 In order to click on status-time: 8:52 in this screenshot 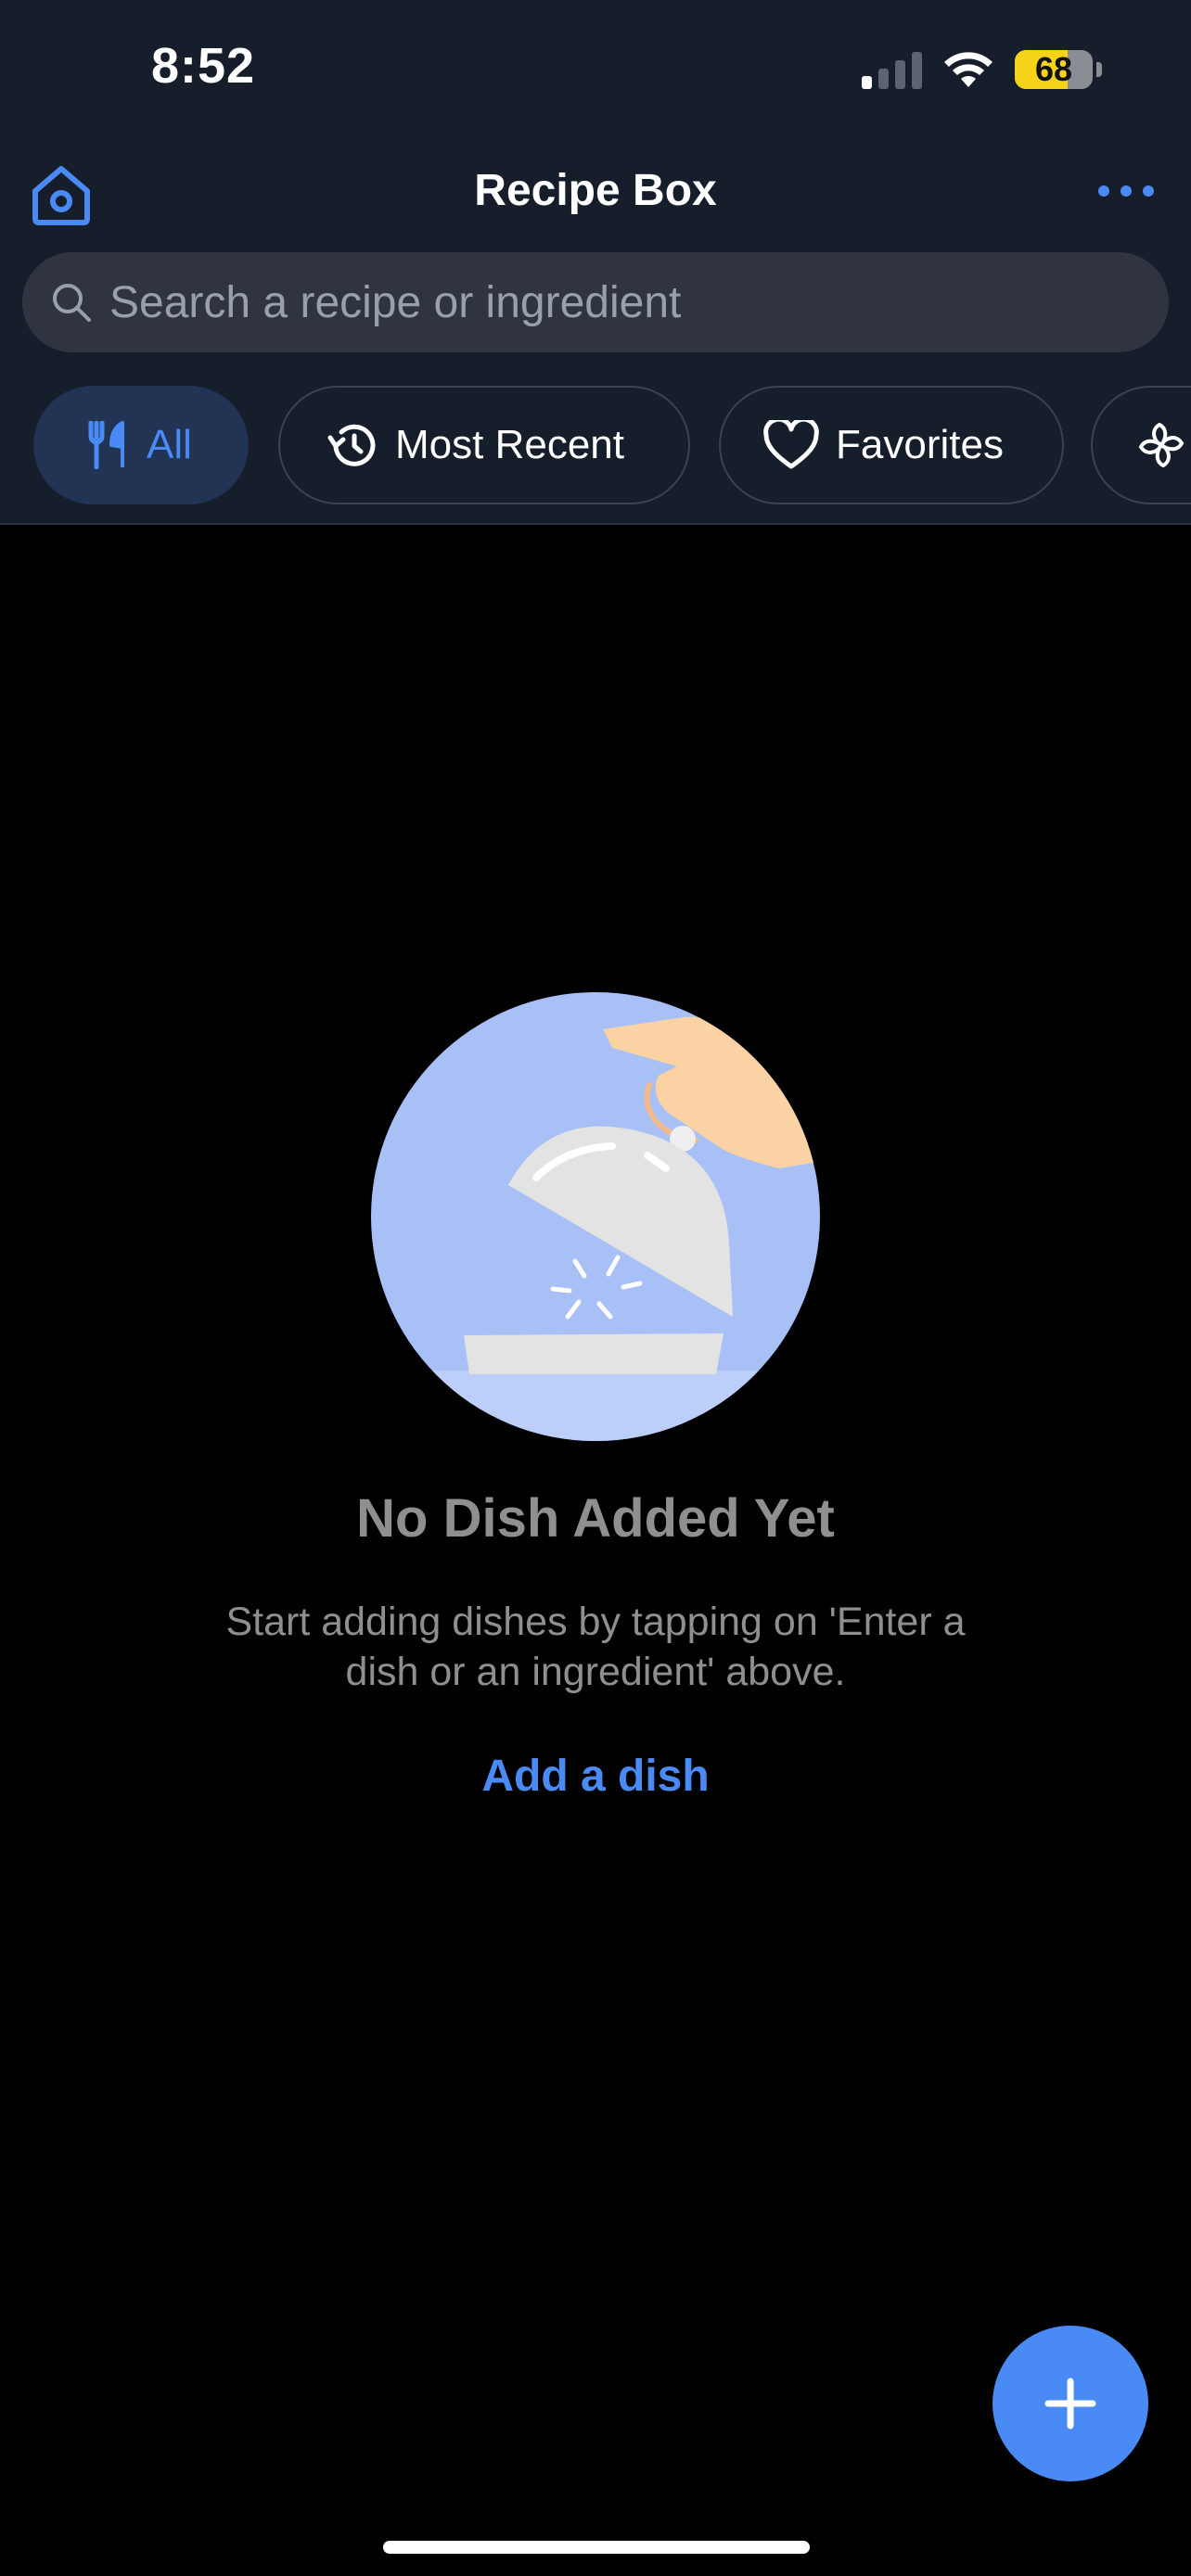, I will do `click(203, 66)`.